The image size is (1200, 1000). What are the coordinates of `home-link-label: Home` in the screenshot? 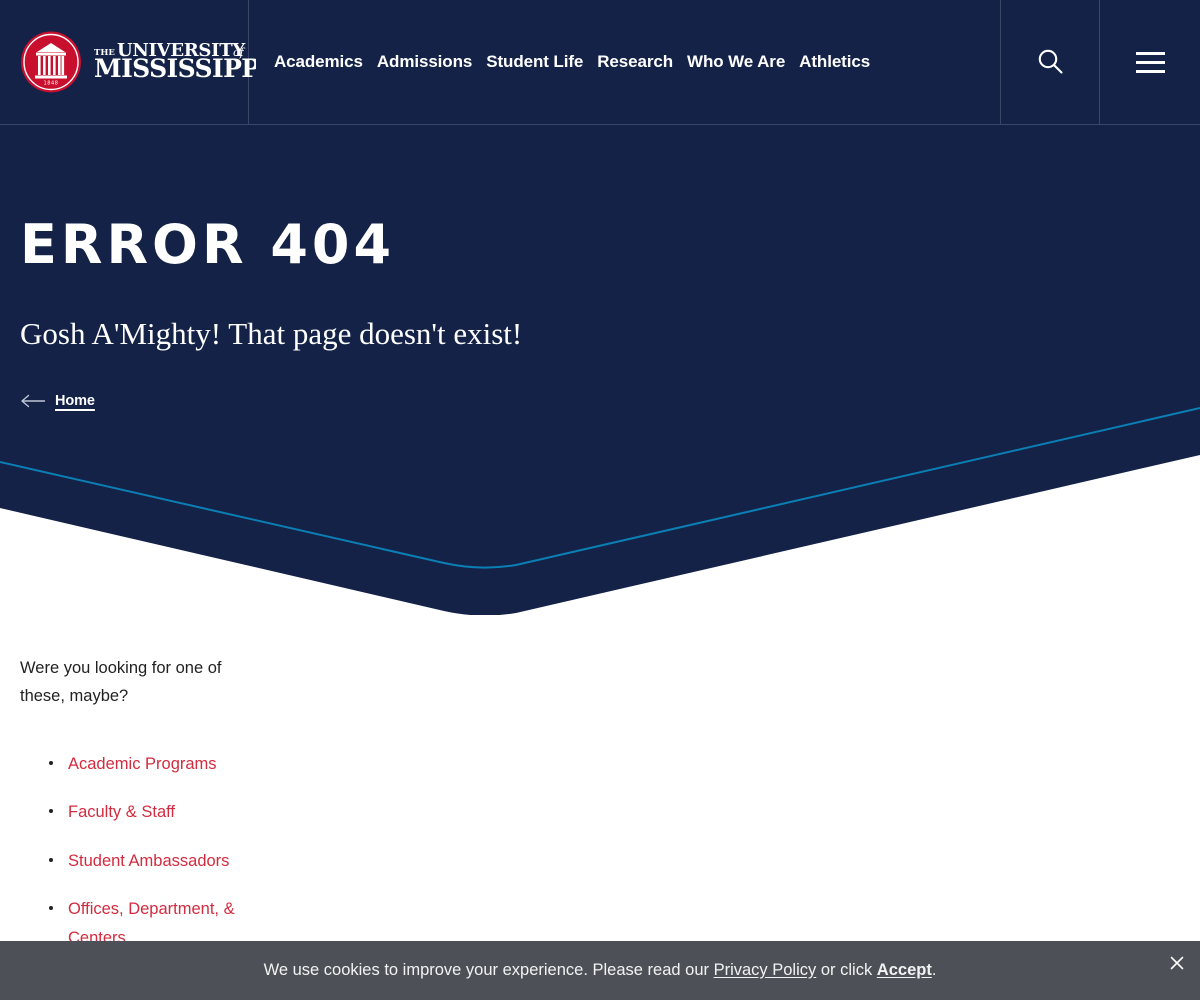 It's located at (75, 401).